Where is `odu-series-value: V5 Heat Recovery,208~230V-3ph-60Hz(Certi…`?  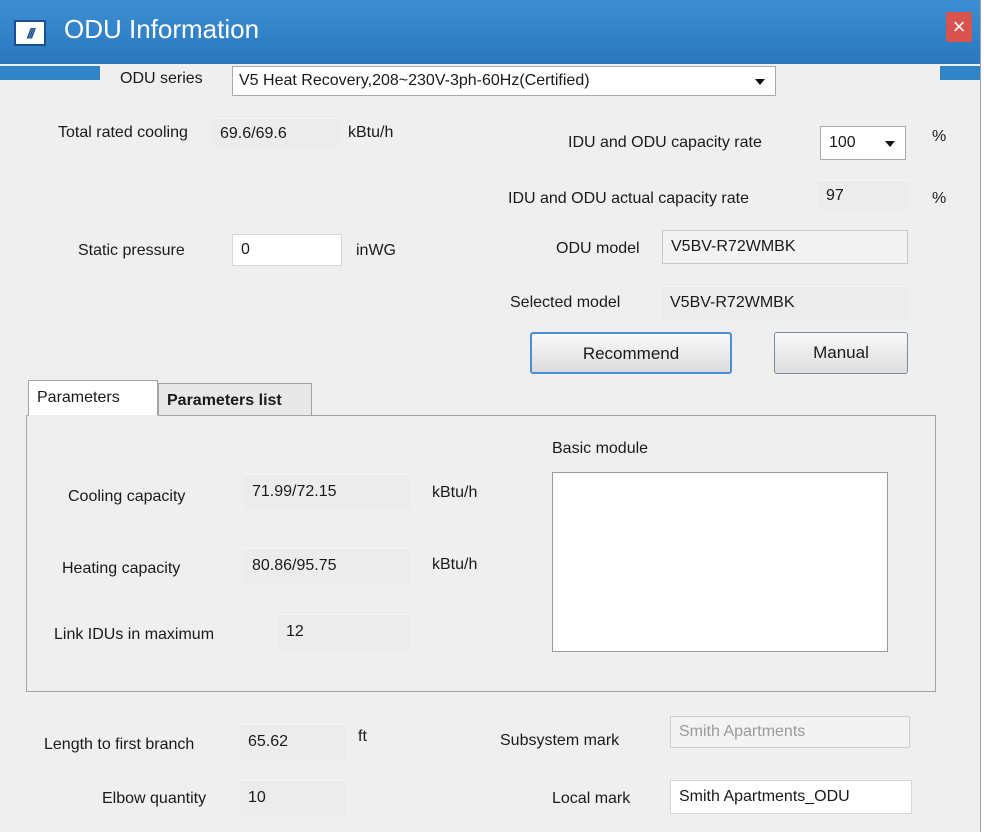
odu-series-value: V5 Heat Recovery,208~230V-3ph-60Hz(Certi… is located at coordinates (414, 80).